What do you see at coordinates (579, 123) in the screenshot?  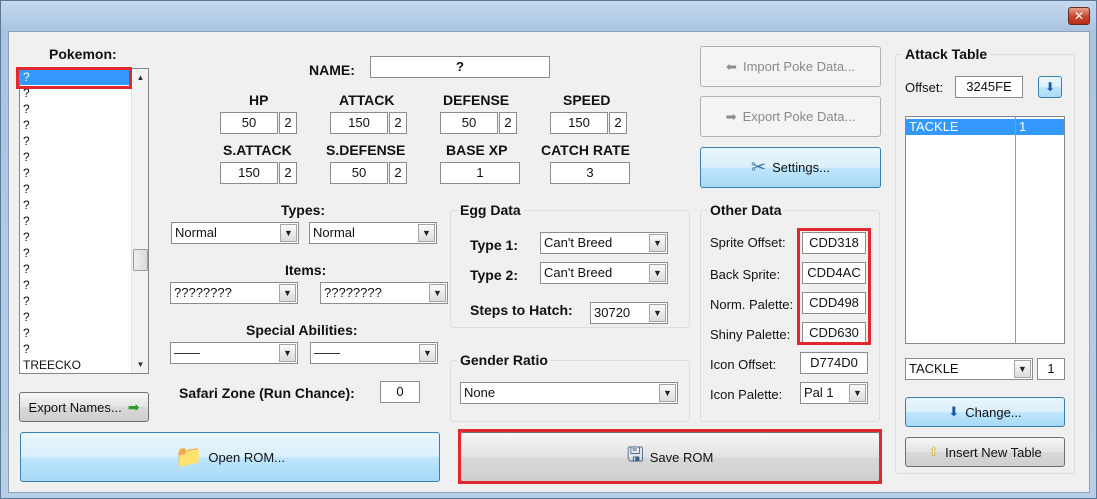 I see `speed-input: 150` at bounding box center [579, 123].